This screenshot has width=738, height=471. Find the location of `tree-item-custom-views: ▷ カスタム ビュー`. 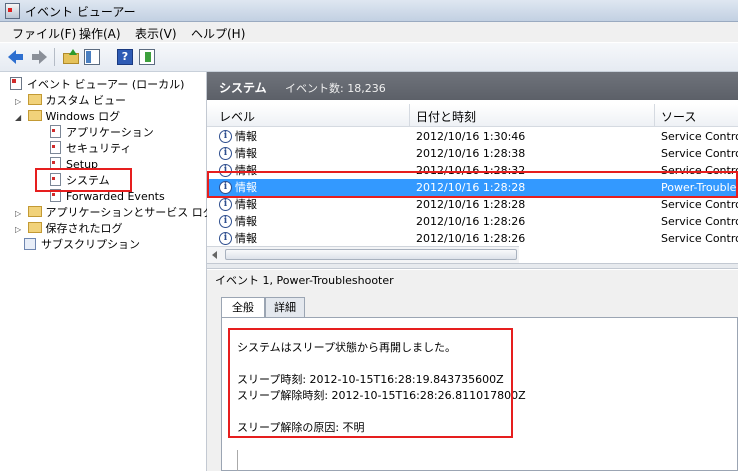

tree-item-custom-views: ▷ カスタム ビュー is located at coordinates (70, 101).